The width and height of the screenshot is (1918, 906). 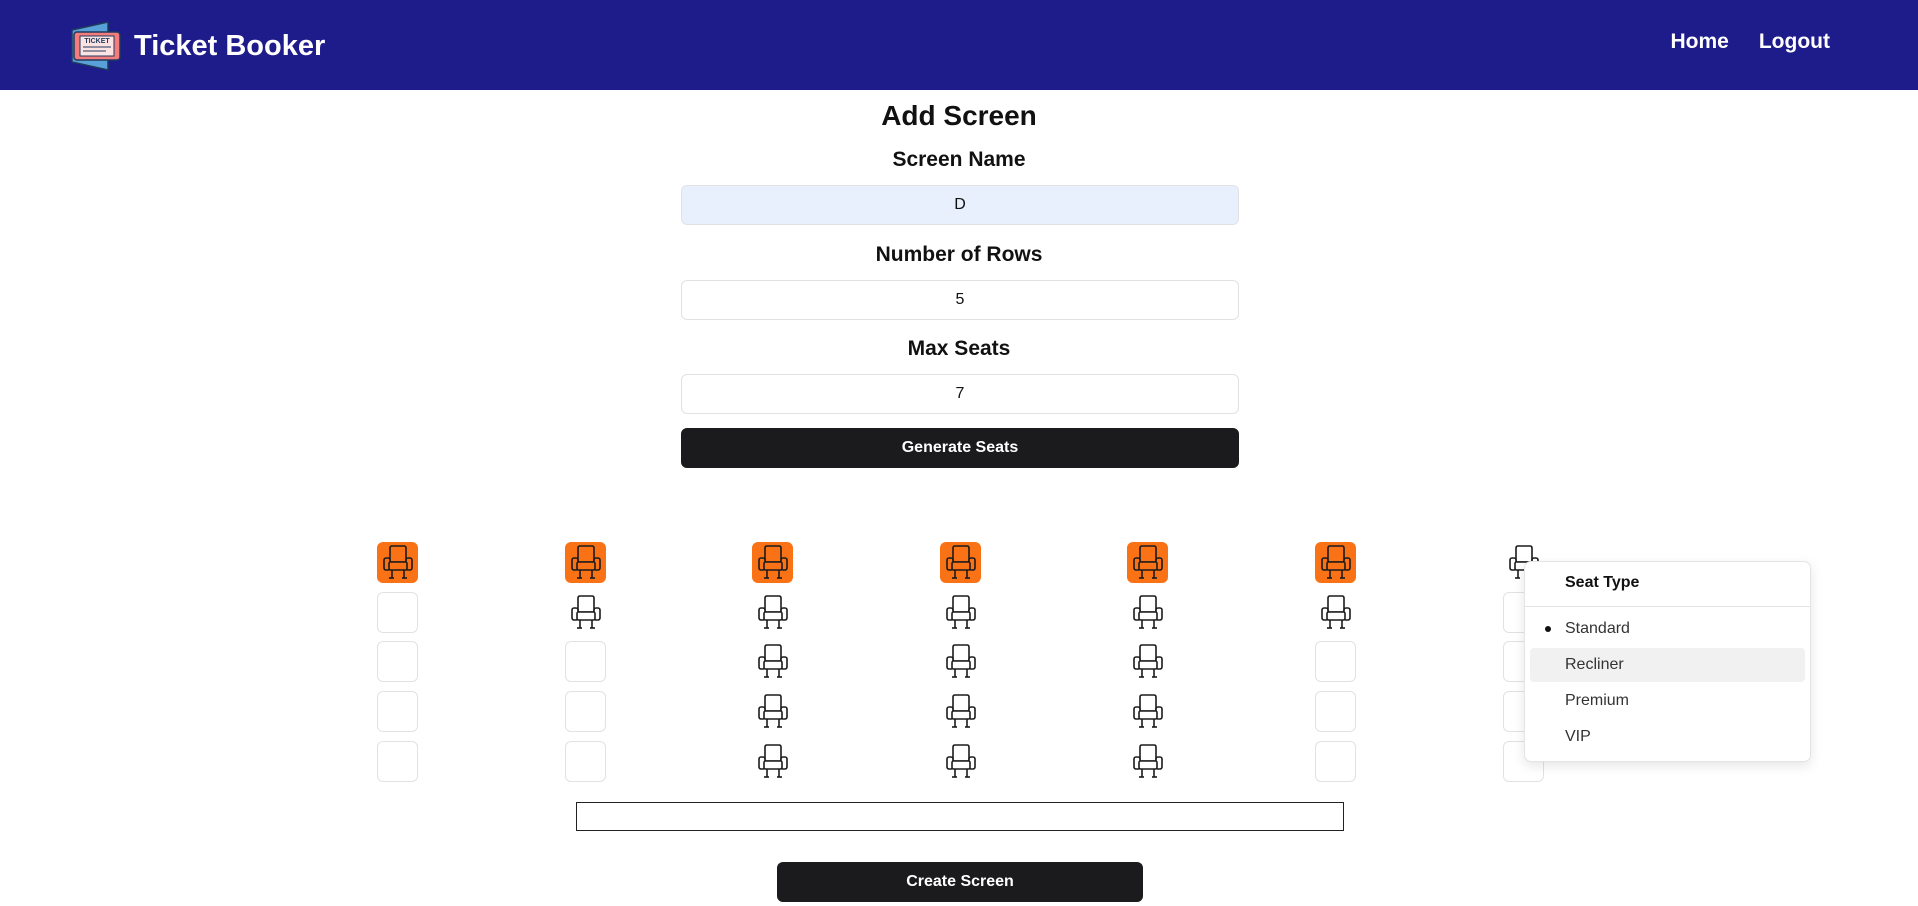 What do you see at coordinates (959, 254) in the screenshot?
I see `rows-label: Number of Rows` at bounding box center [959, 254].